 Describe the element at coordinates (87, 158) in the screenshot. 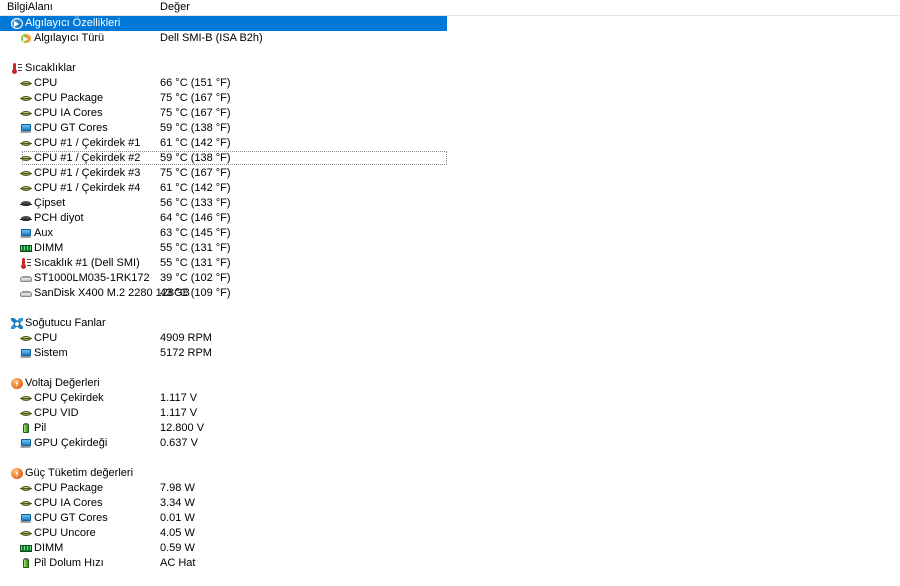

I see `row-label: CPU #1 / Çekirdek #2` at that location.